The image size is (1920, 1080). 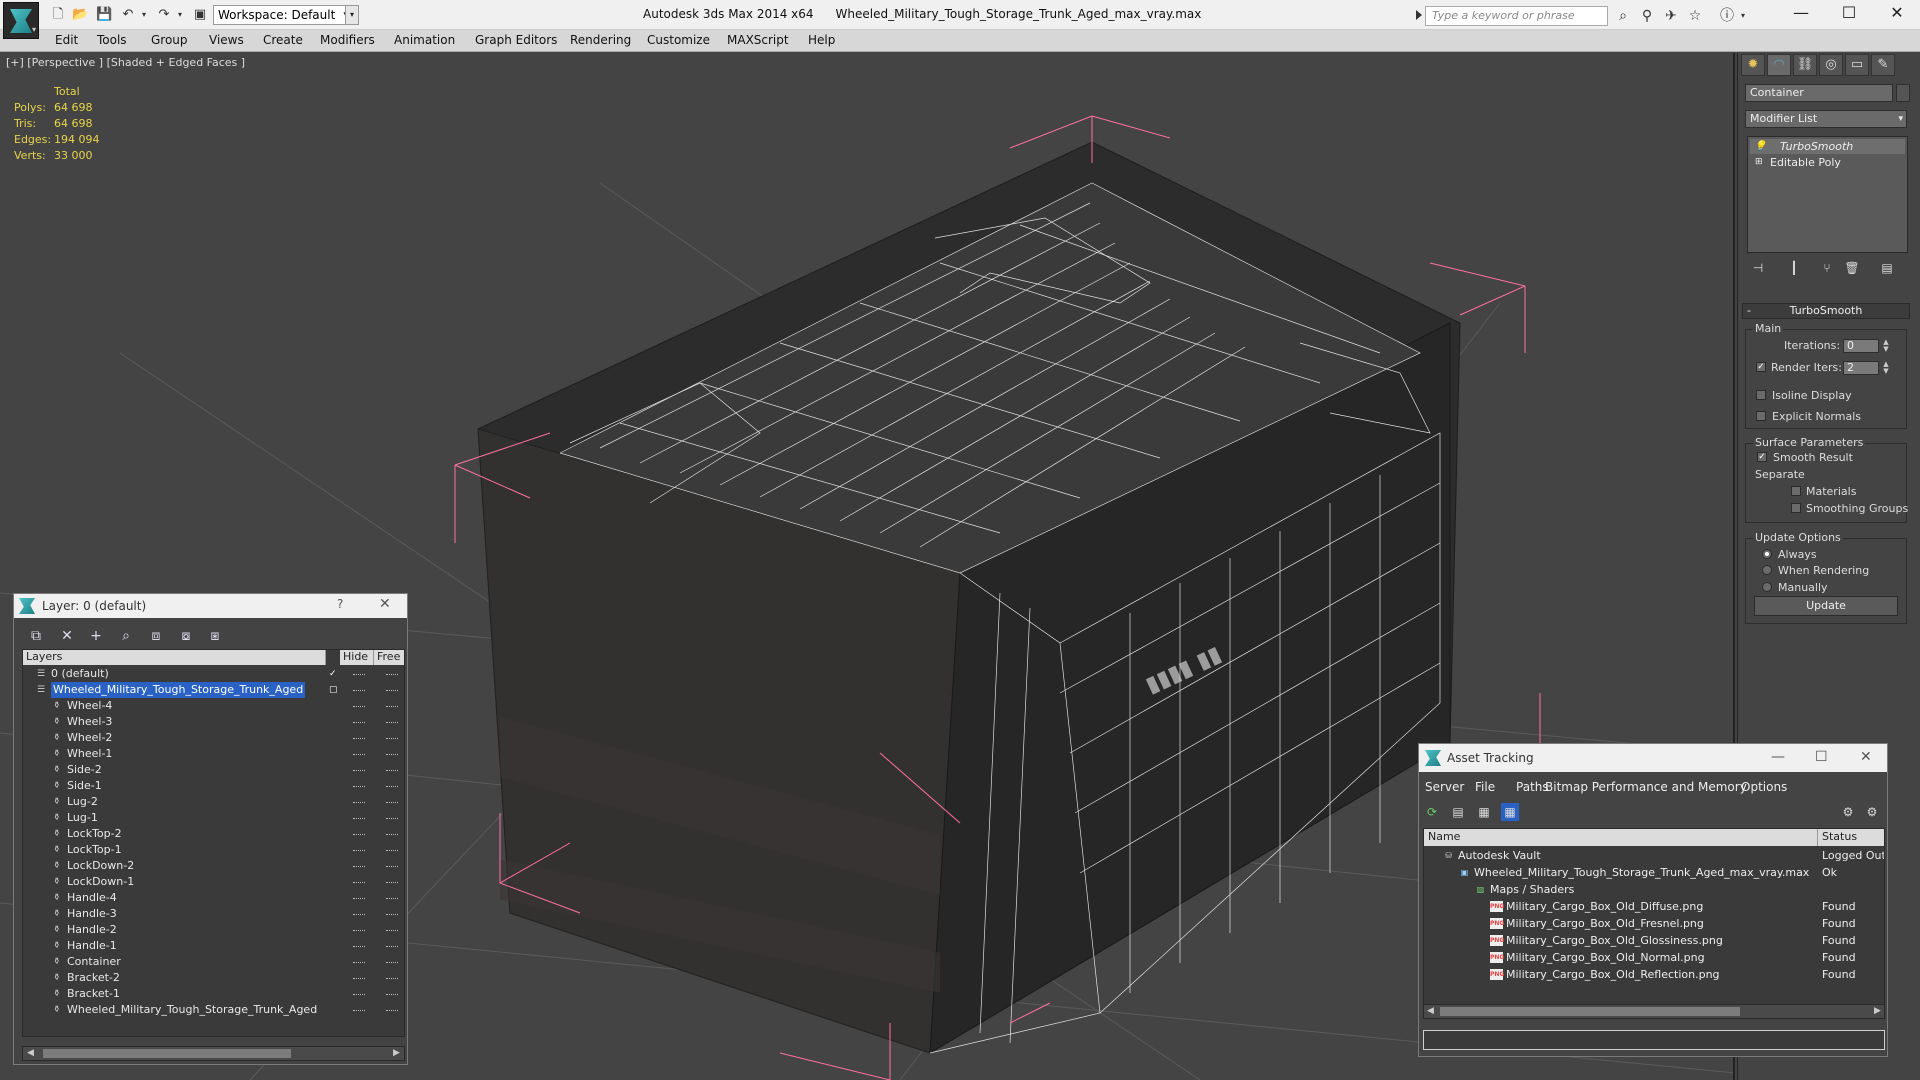 What do you see at coordinates (1883, 65) in the screenshot?
I see `utilities-tab-icon: ✎` at bounding box center [1883, 65].